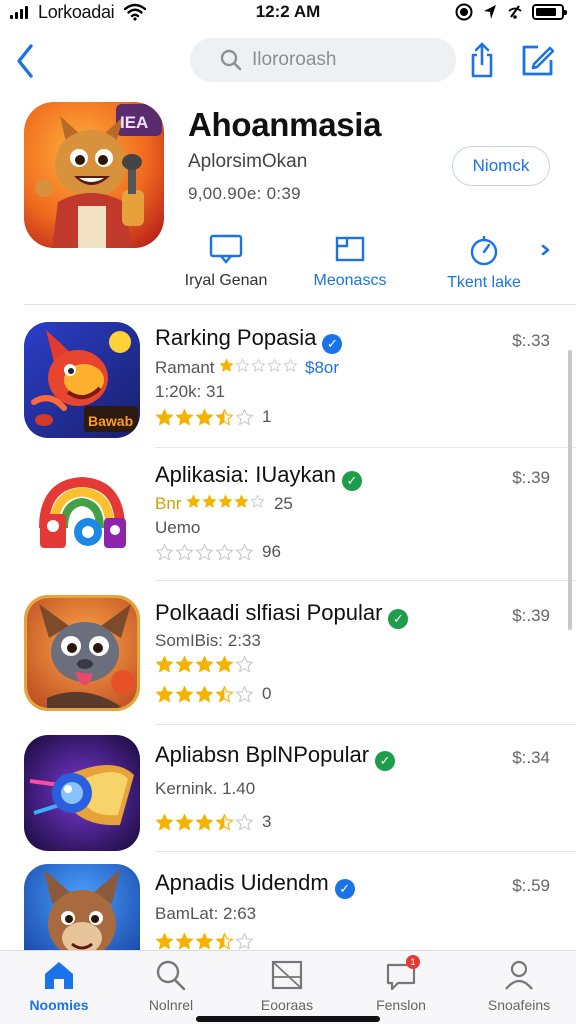 The height and width of the screenshot is (1024, 576). I want to click on navigation-bar: Ilororoash, so click(288, 60).